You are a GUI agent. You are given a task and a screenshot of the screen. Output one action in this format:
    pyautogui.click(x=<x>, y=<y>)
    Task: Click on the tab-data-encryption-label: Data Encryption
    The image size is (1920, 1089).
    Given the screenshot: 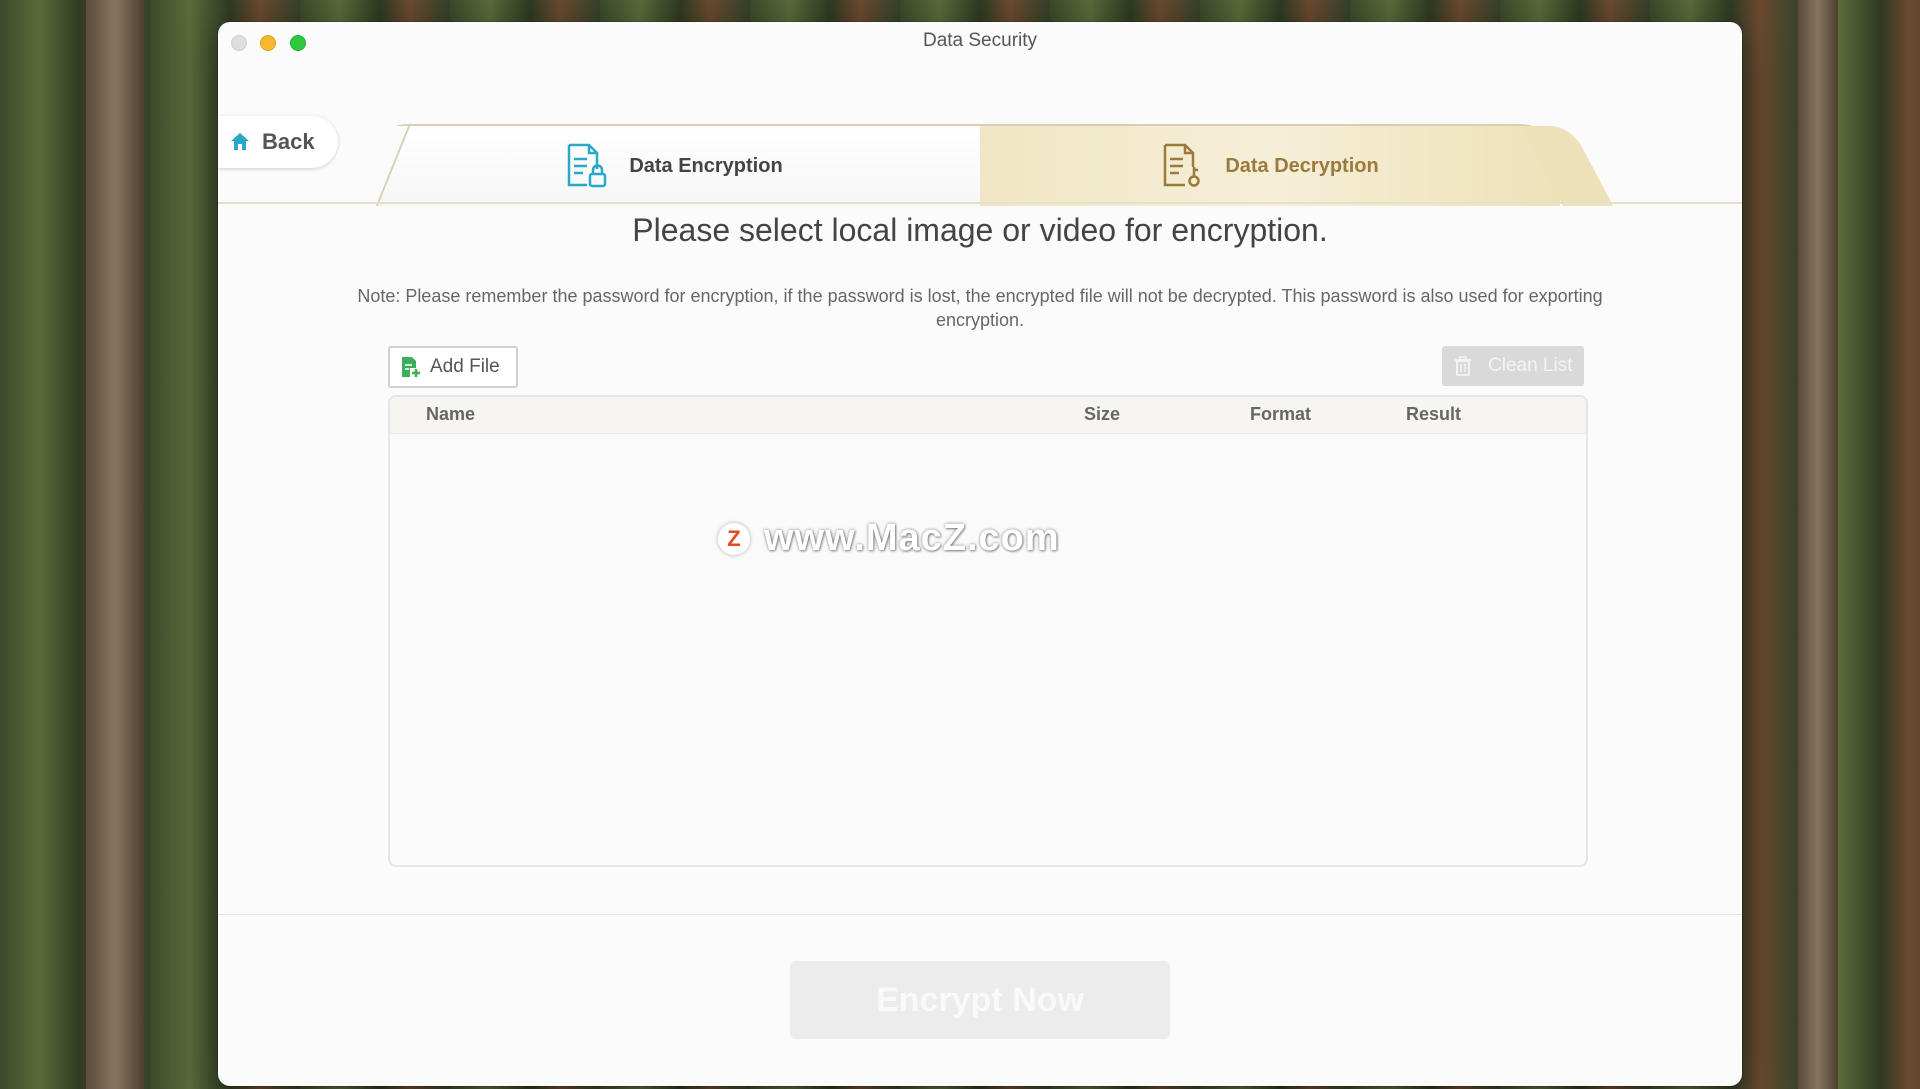 What is the action you would take?
    pyautogui.click(x=706, y=165)
    